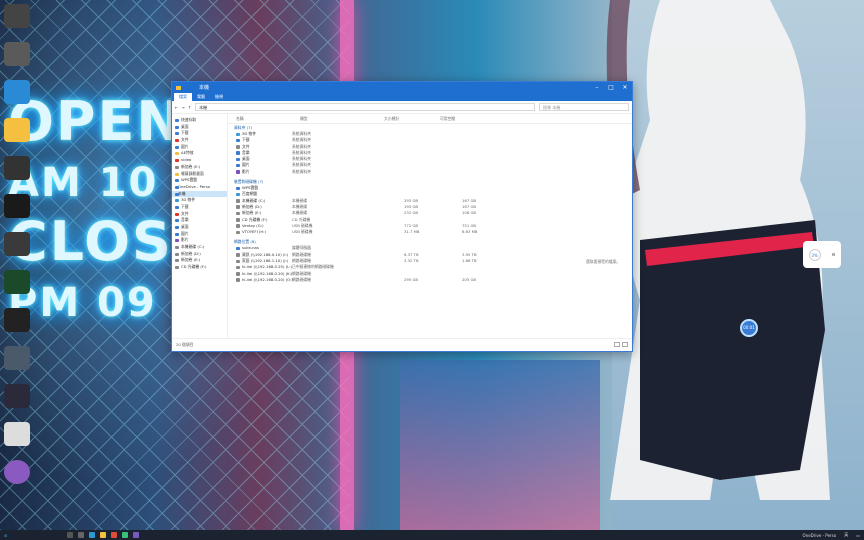 This screenshot has height=540, width=864. Describe the element at coordinates (391, 119) in the screenshot. I see `column-total: 大小總計` at that location.